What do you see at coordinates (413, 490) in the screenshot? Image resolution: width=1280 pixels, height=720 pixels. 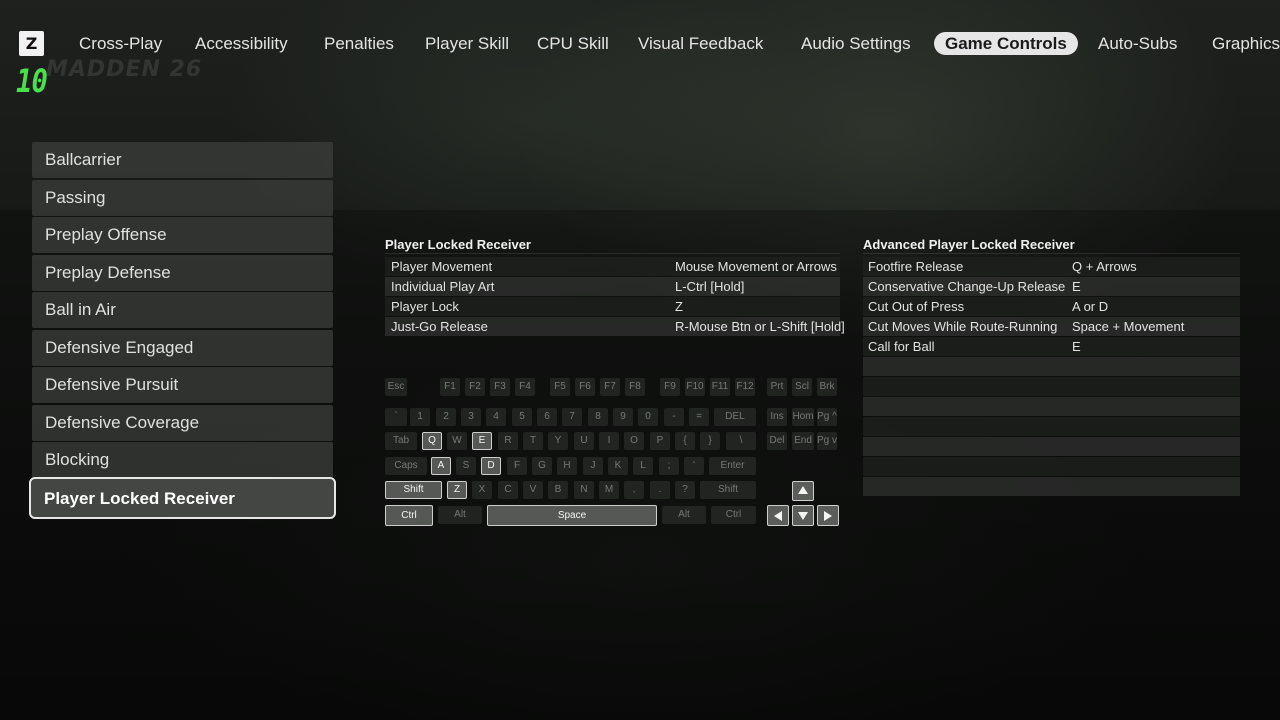 I see `key-left-shift: Shift` at bounding box center [413, 490].